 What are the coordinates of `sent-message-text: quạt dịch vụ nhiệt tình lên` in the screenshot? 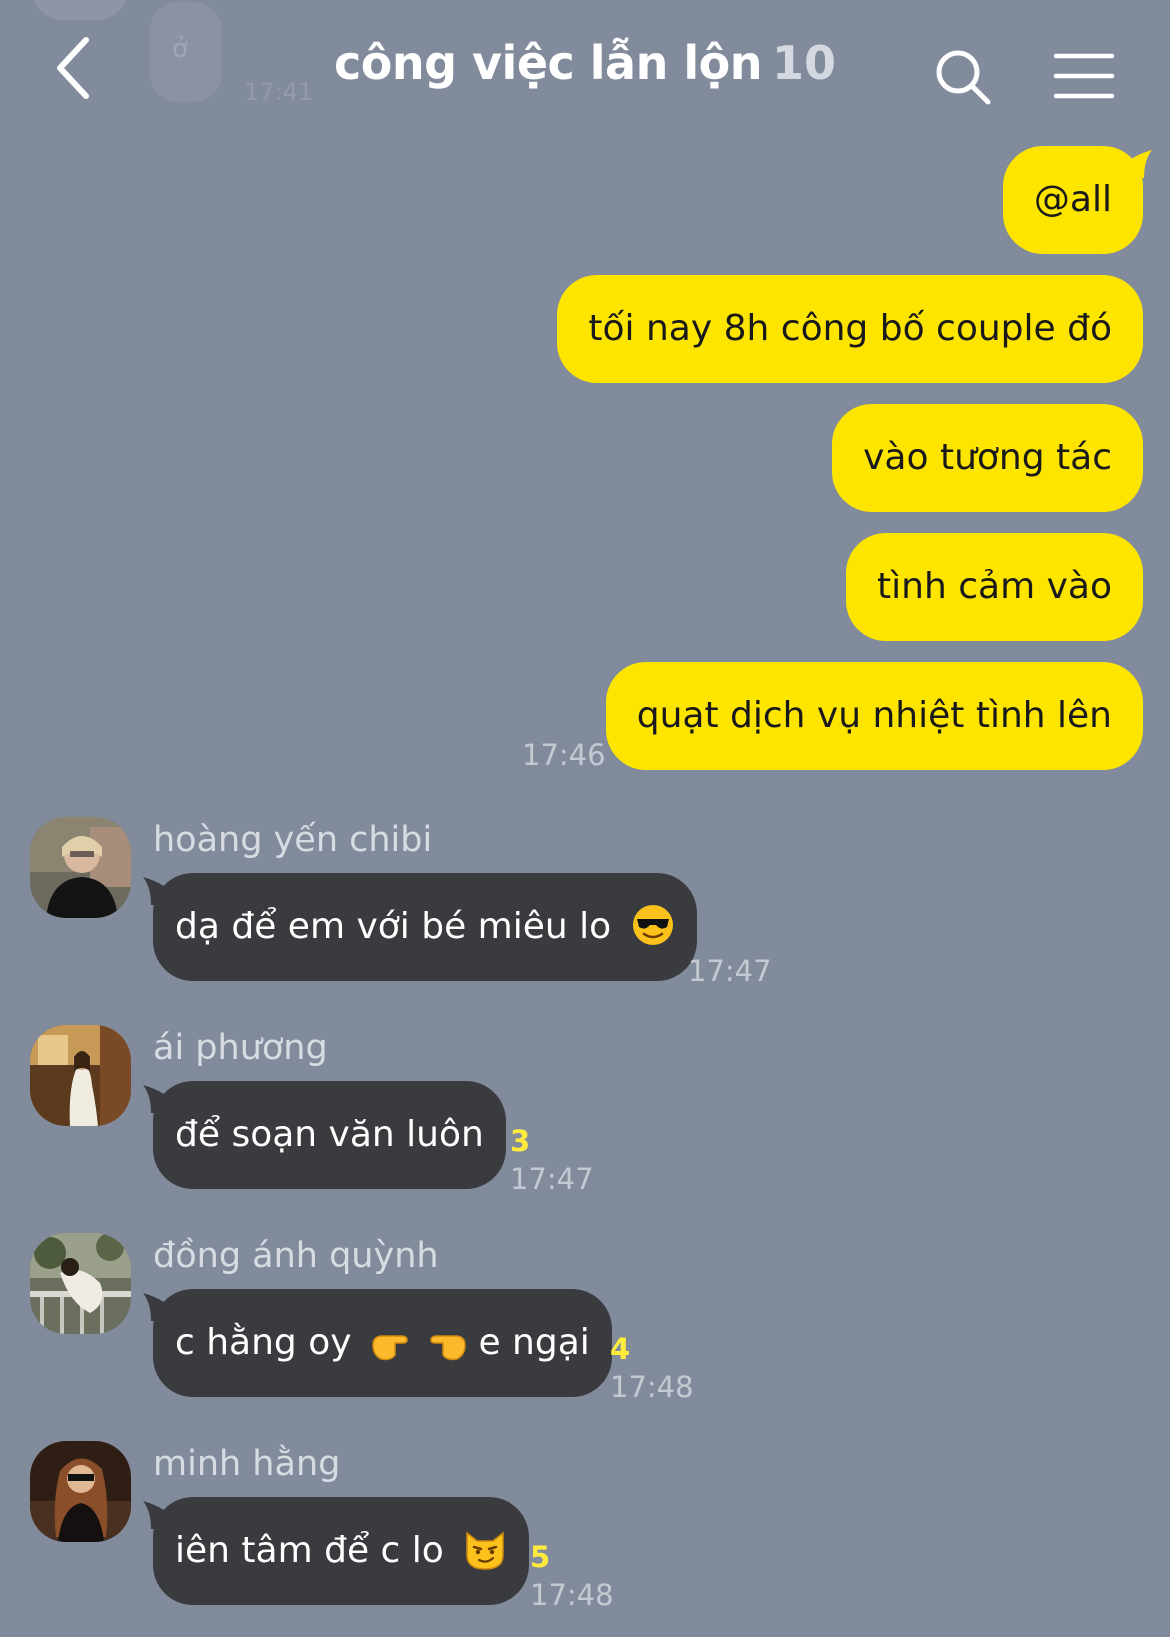 It's located at (874, 715).